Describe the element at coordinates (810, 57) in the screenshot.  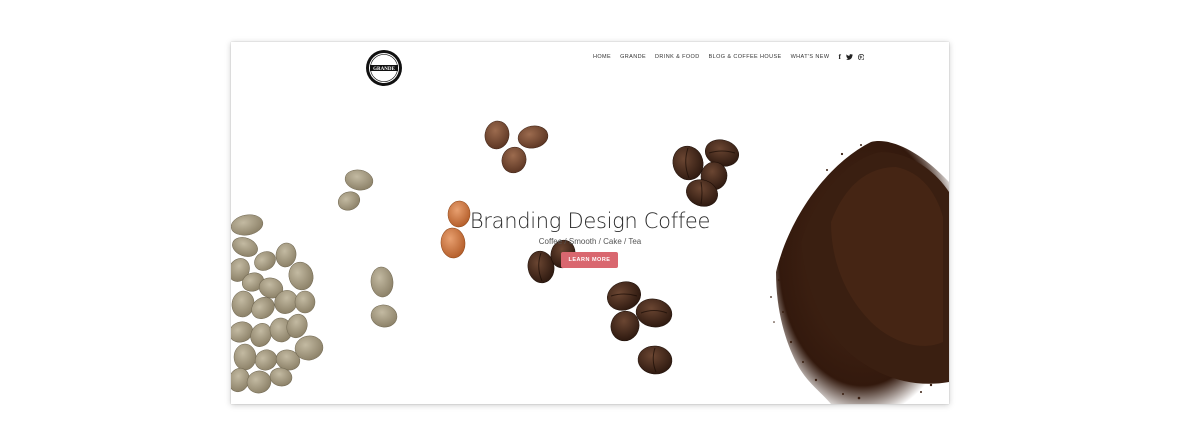
I see `nav-item-whats-new: WHAT'S NEW` at that location.